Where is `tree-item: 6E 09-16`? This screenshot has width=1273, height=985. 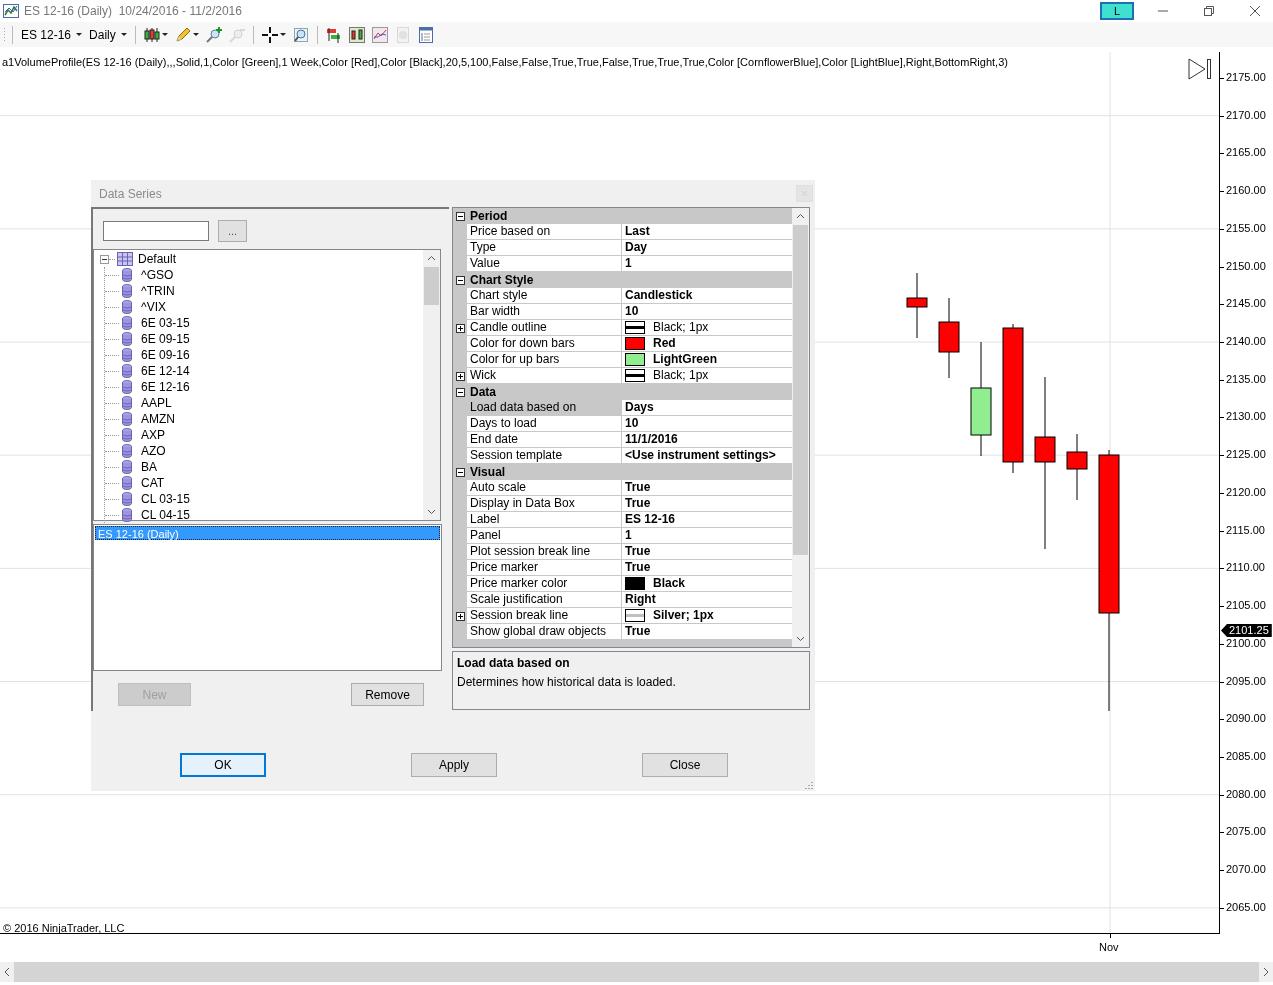
tree-item: 6E 09-16 is located at coordinates (165, 355).